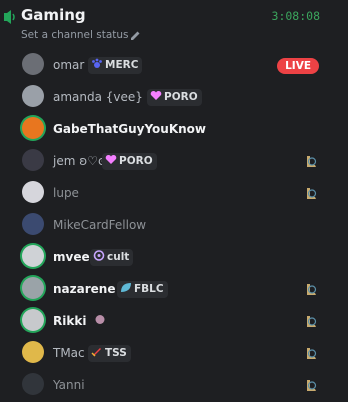 The height and width of the screenshot is (402, 348). Describe the element at coordinates (165, 161) in the screenshot. I see `voice-user-row: jem ʚ♡ɞ PORO` at that location.